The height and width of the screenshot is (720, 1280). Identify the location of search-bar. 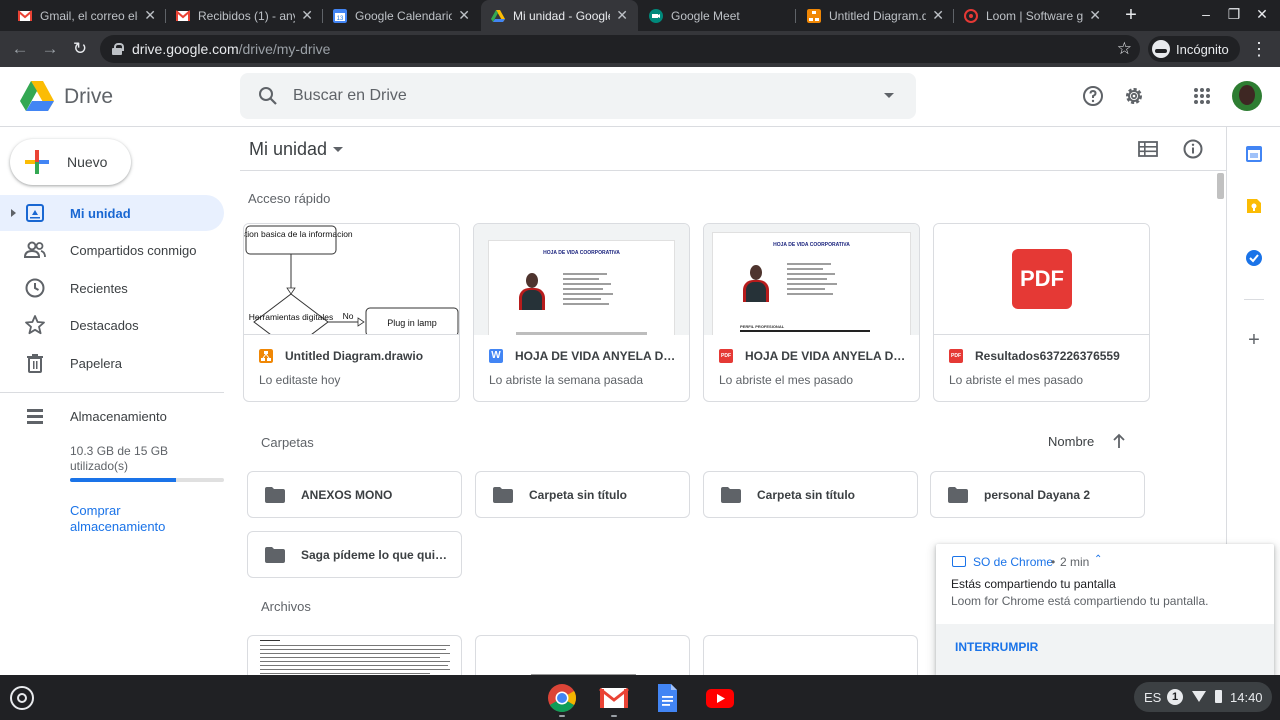
(578, 96).